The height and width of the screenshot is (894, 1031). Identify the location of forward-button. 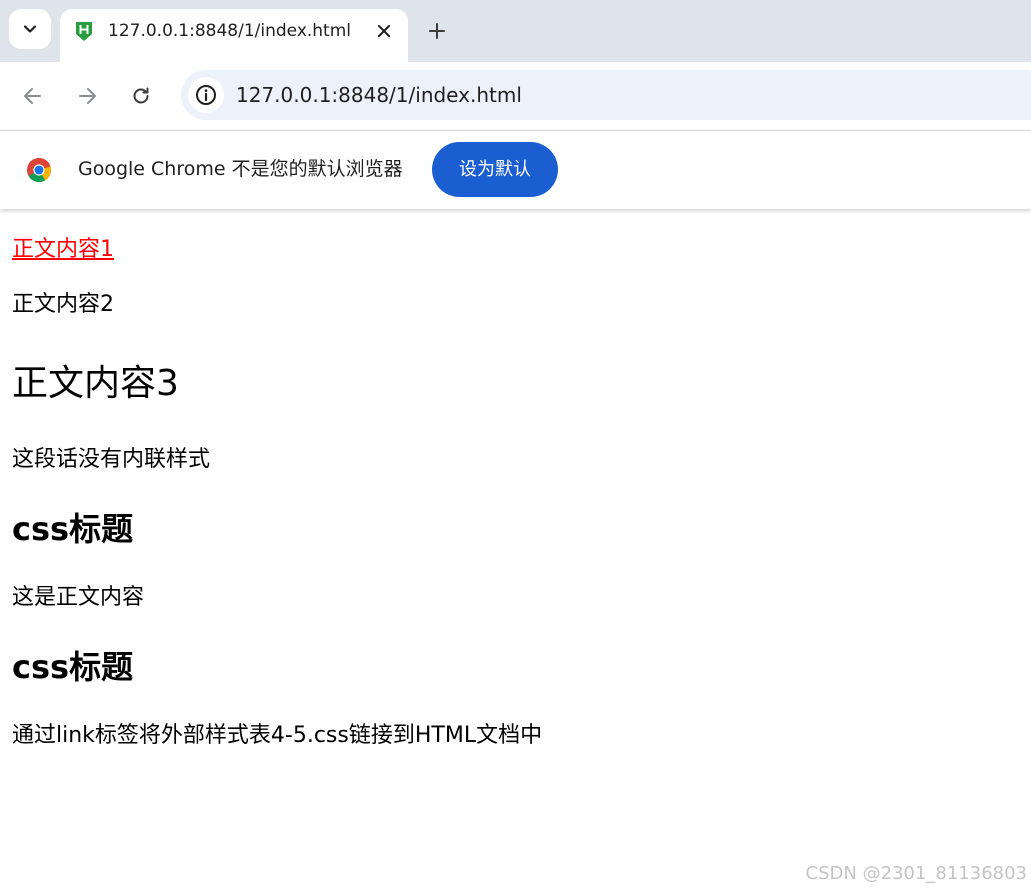
(87, 96).